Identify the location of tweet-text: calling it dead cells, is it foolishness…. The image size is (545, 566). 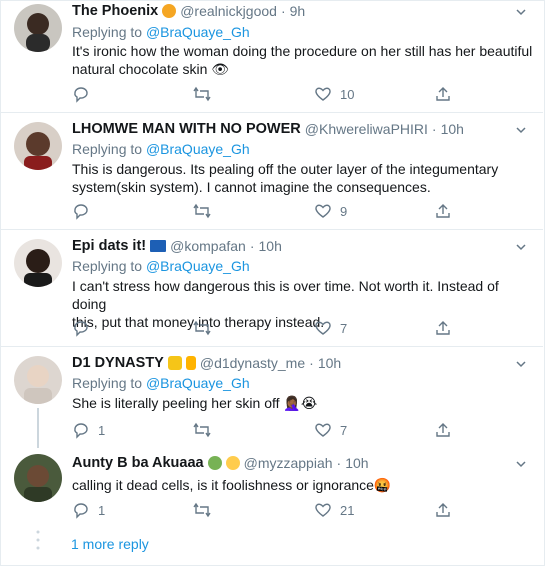
(303, 485).